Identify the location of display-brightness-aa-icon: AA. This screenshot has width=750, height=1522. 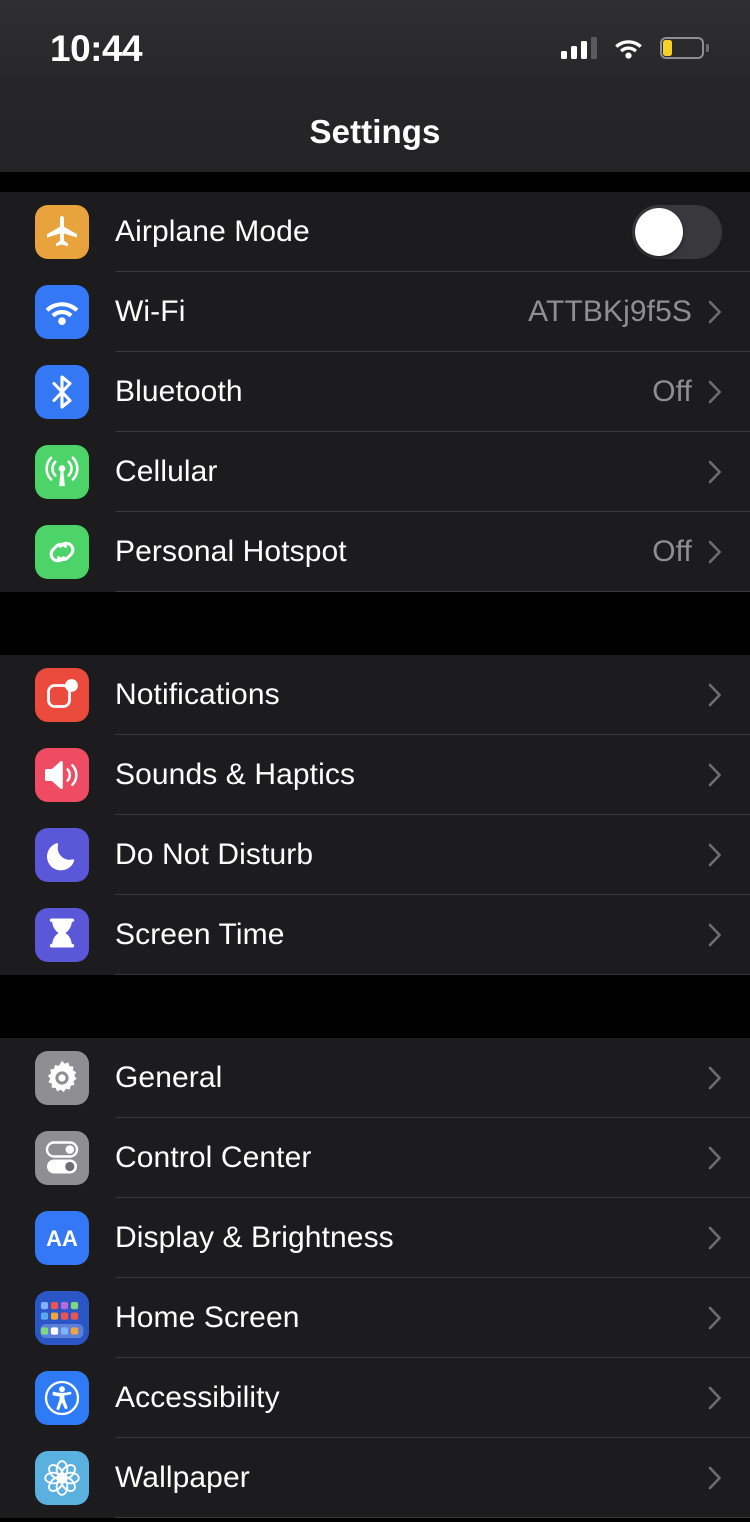
(62, 1238).